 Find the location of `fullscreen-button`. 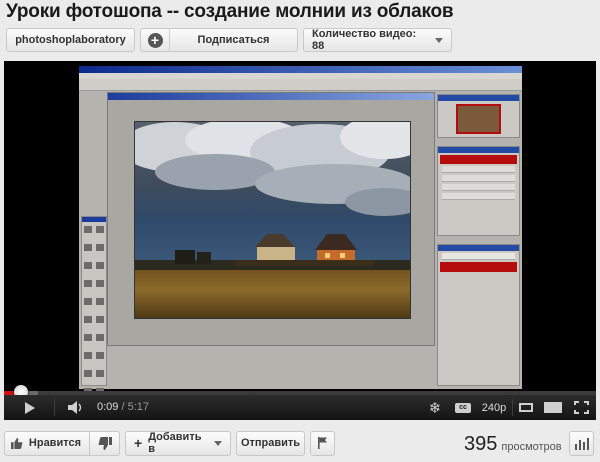

fullscreen-button is located at coordinates (581, 407).